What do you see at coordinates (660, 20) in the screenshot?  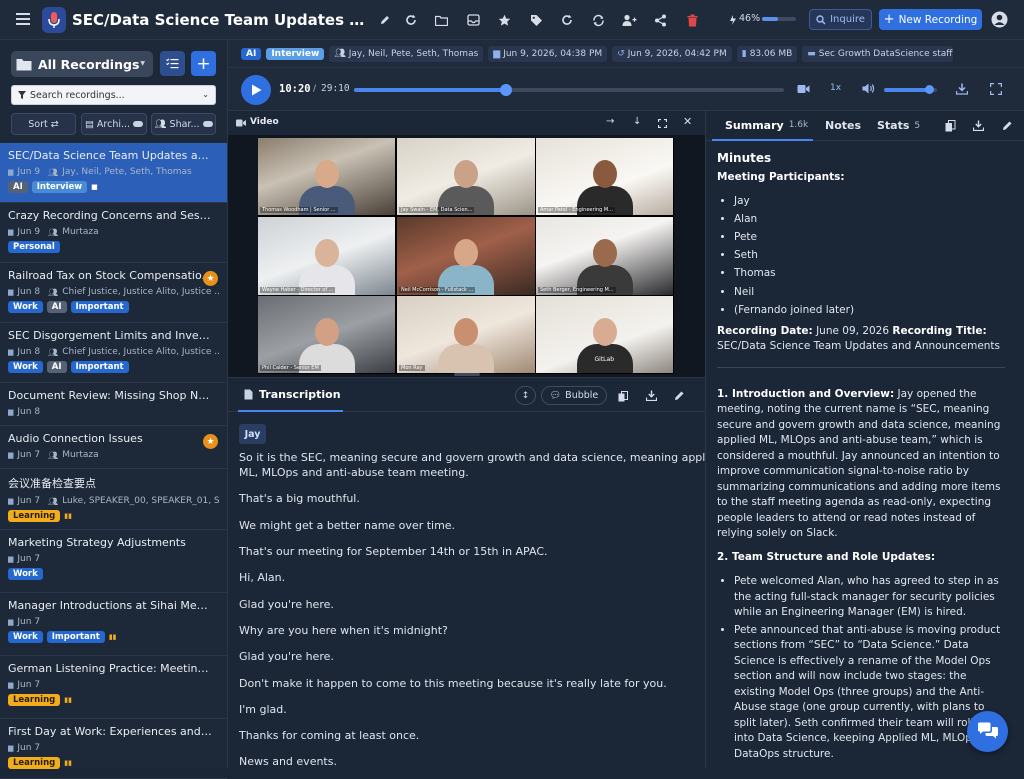 I see `share-icon` at bounding box center [660, 20].